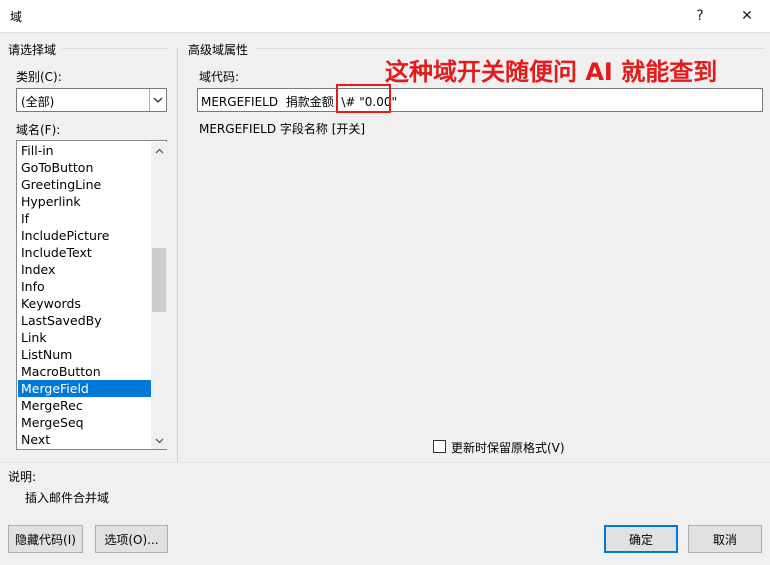 The width and height of the screenshot is (770, 565). Describe the element at coordinates (385, 462) in the screenshot. I see `description-divider` at that location.